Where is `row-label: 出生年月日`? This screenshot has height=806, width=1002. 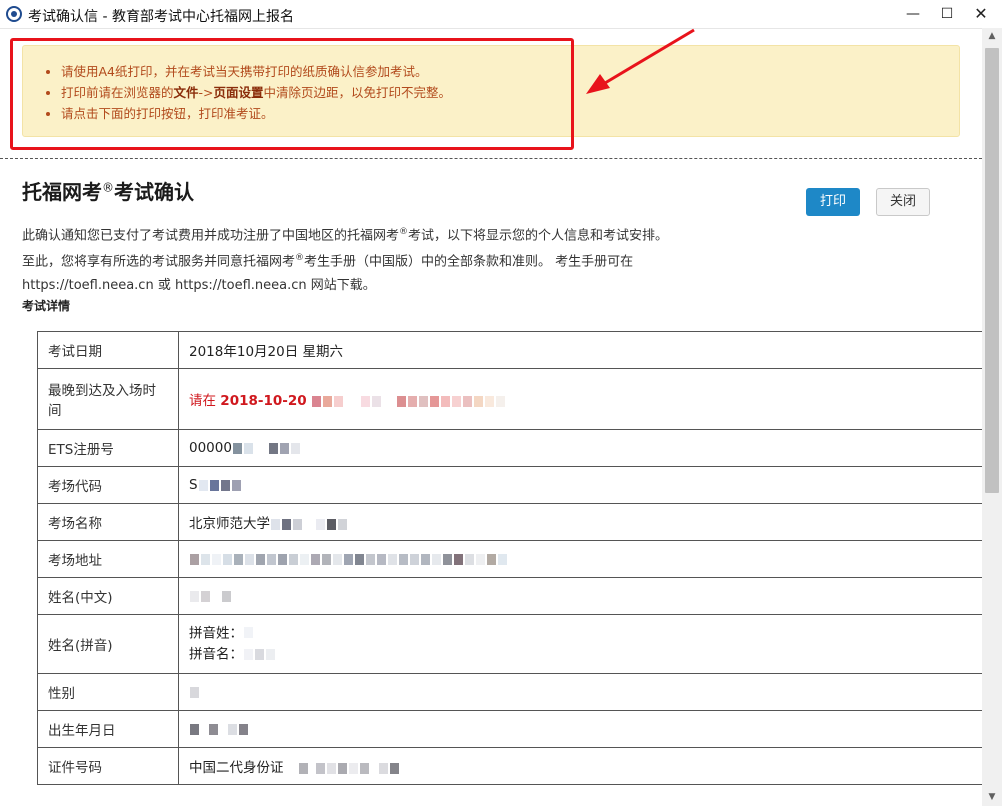 row-label: 出生年月日 is located at coordinates (108, 729).